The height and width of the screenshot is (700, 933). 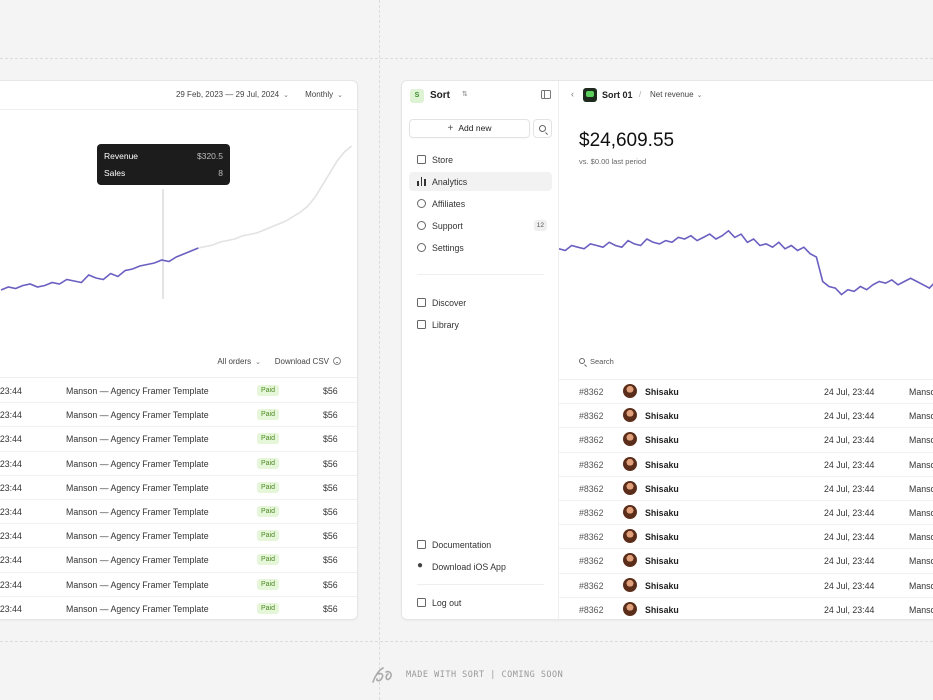 What do you see at coordinates (480, 324) in the screenshot?
I see `sidebar-item-library: Library` at bounding box center [480, 324].